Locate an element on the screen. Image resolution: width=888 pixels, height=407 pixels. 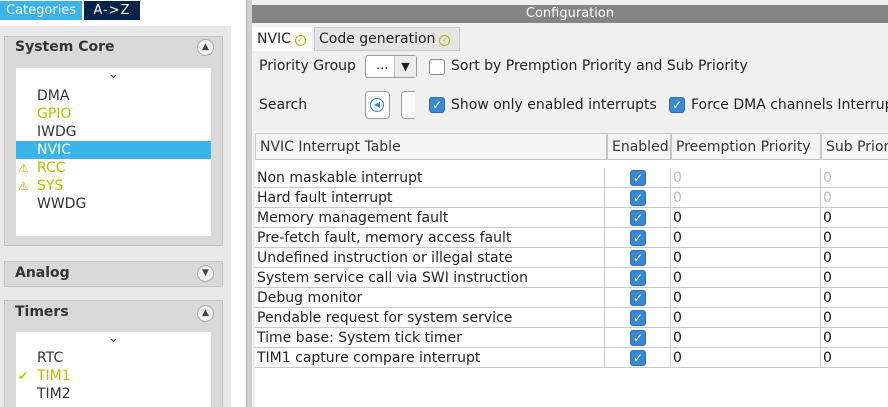
timers-panel: Timers ▲ ⌄ RTC ✔ TIM1 TIM2 is located at coordinates (113, 353).